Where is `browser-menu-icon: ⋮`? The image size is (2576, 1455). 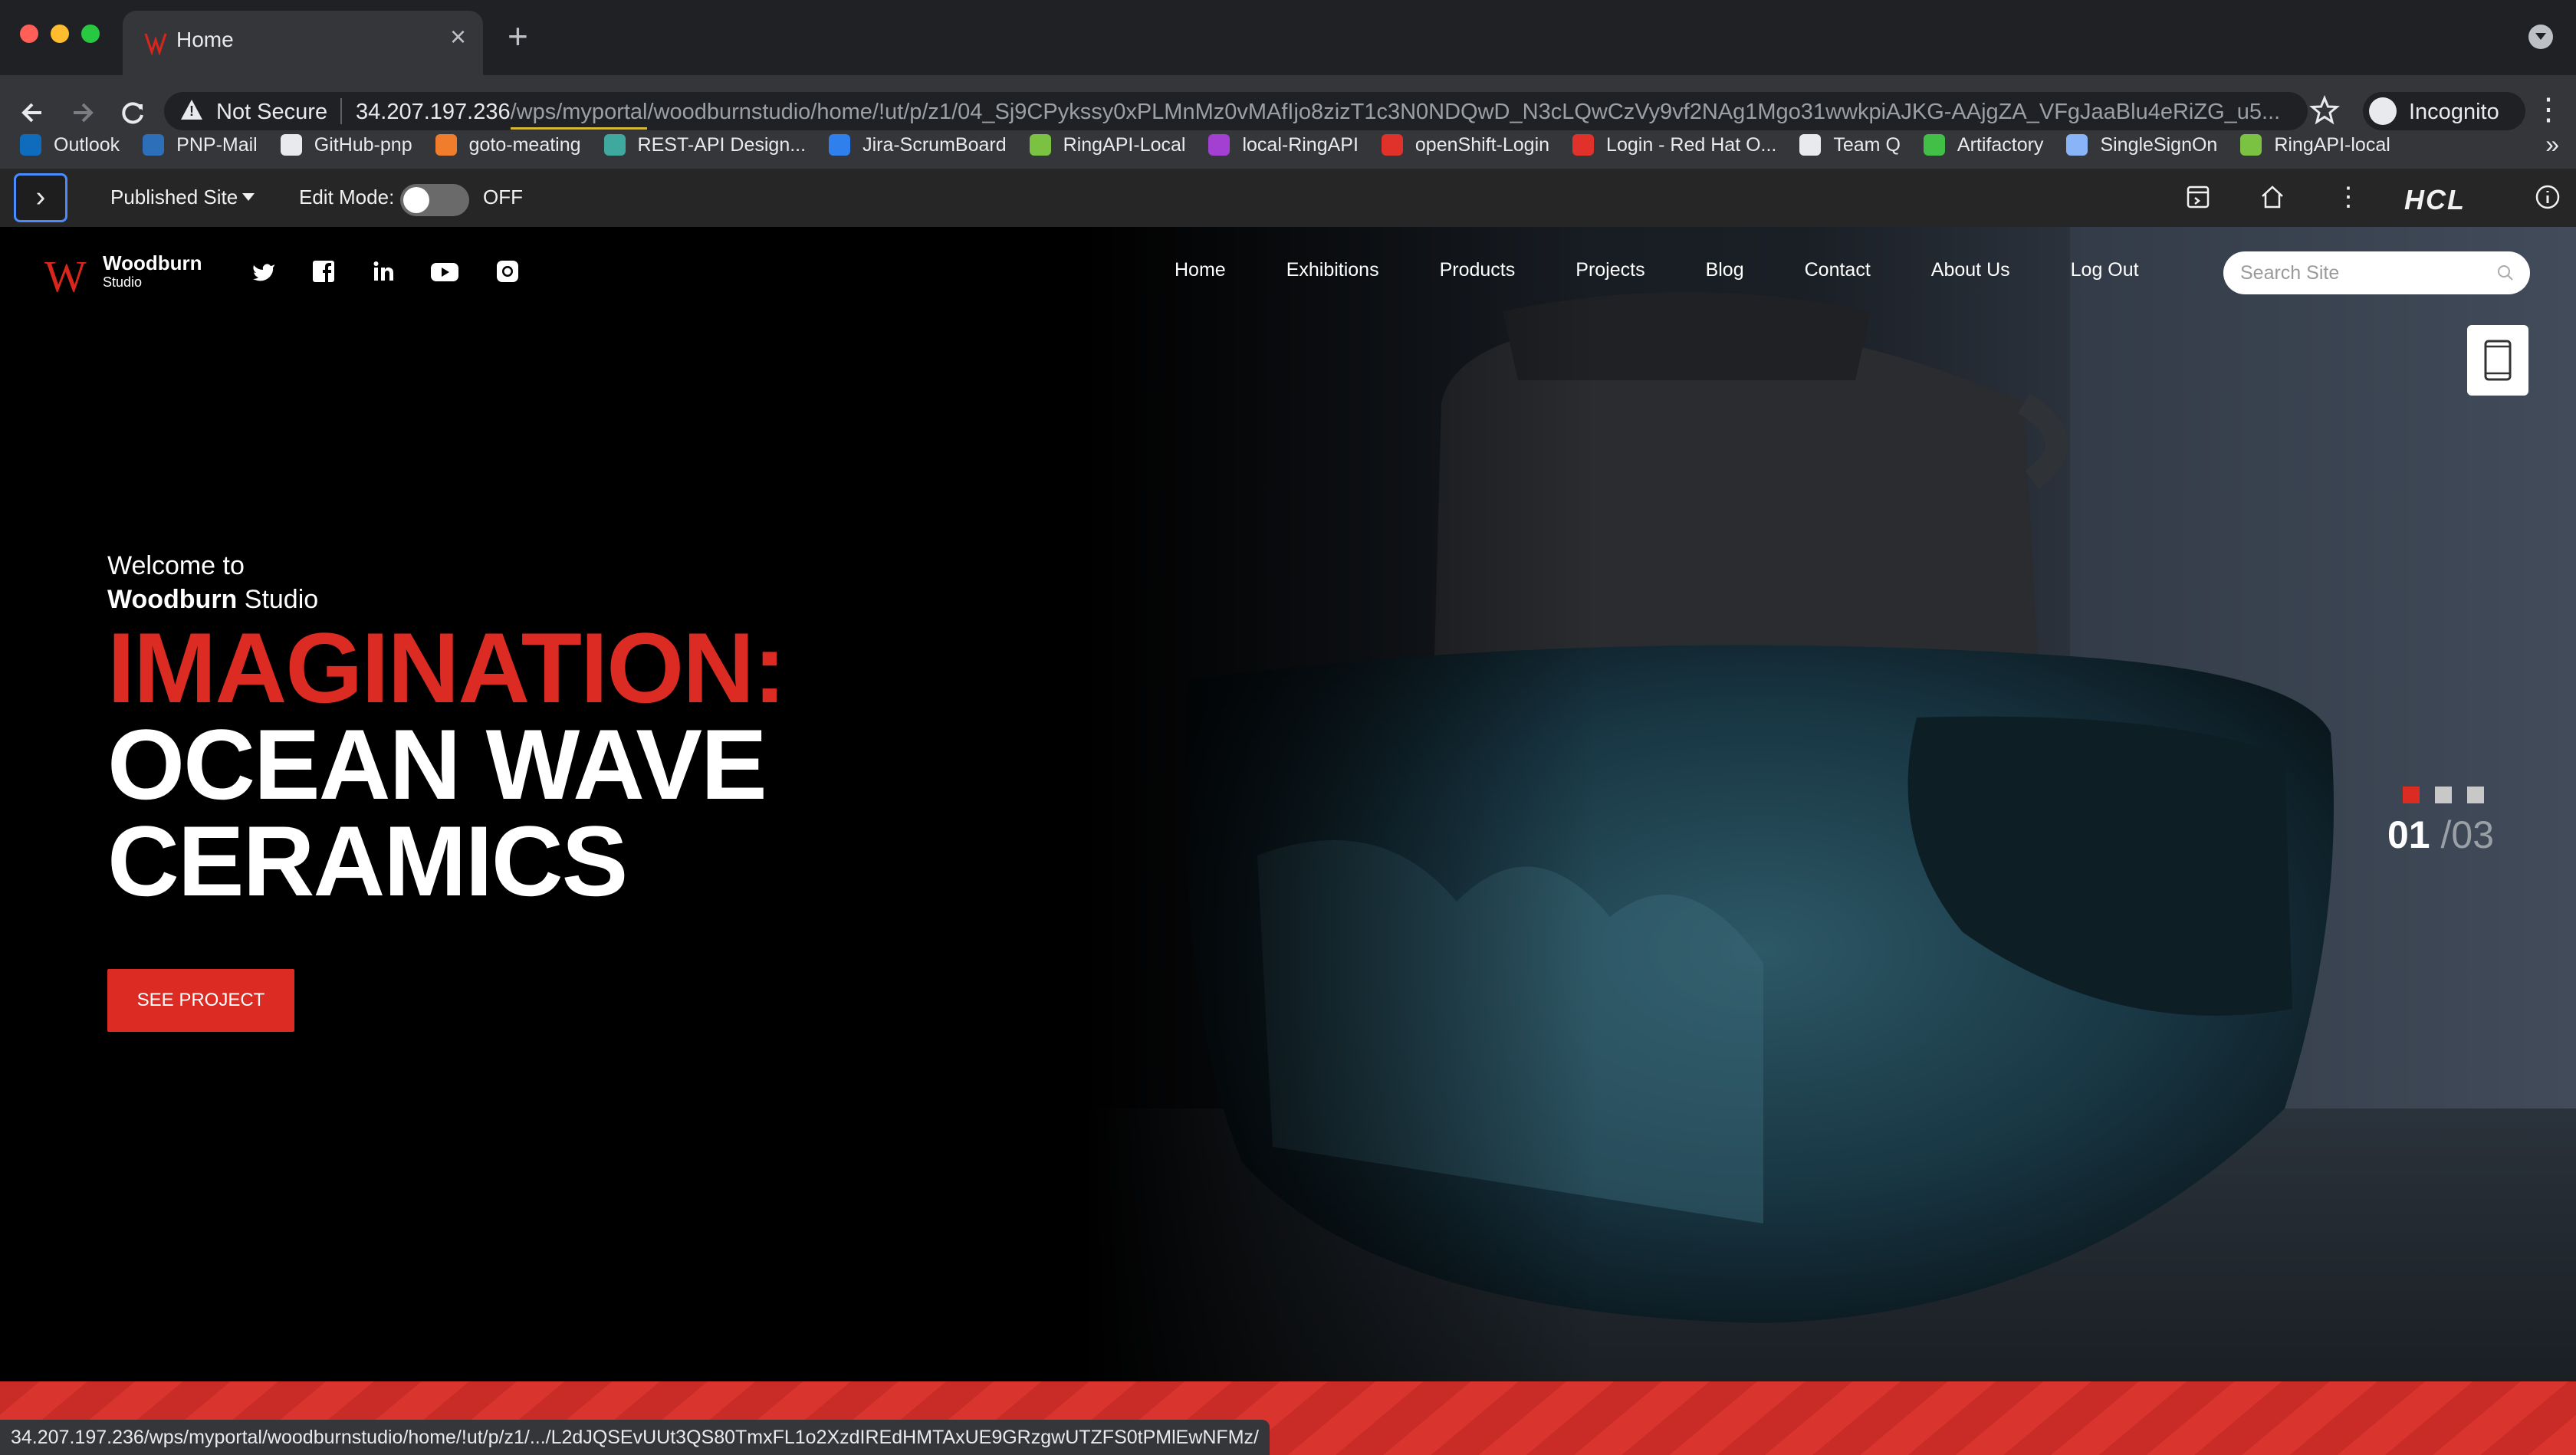
browser-menu-icon: ⋮ is located at coordinates (2548, 109).